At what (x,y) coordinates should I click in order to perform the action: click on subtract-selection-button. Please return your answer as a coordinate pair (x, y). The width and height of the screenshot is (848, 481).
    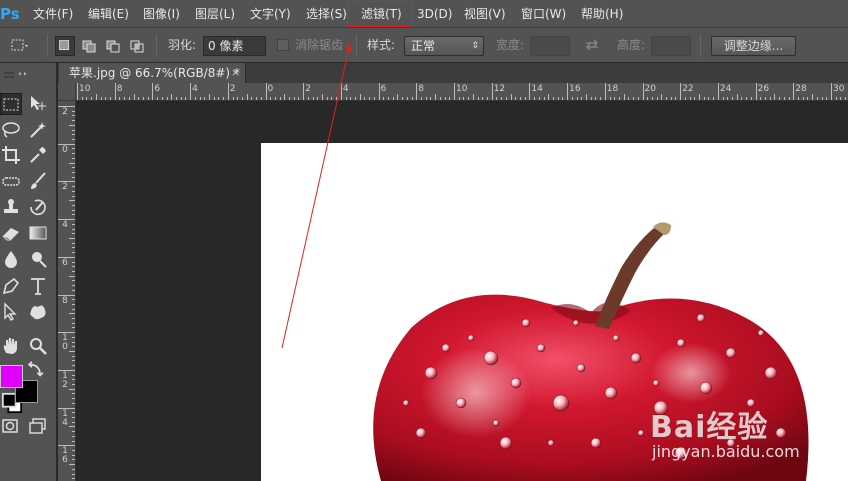
    Looking at the image, I should click on (113, 46).